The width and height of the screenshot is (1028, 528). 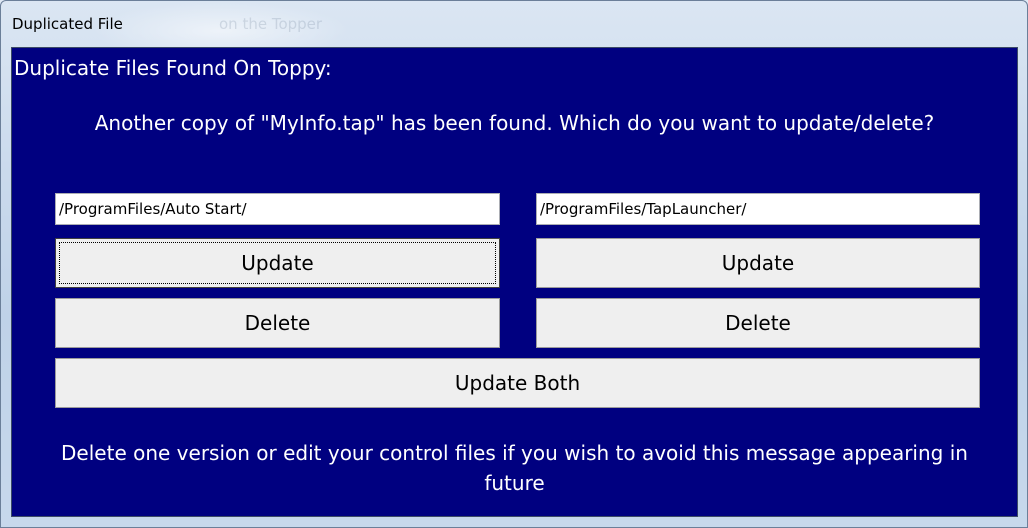 I want to click on right-update-label: Update, so click(x=758, y=263).